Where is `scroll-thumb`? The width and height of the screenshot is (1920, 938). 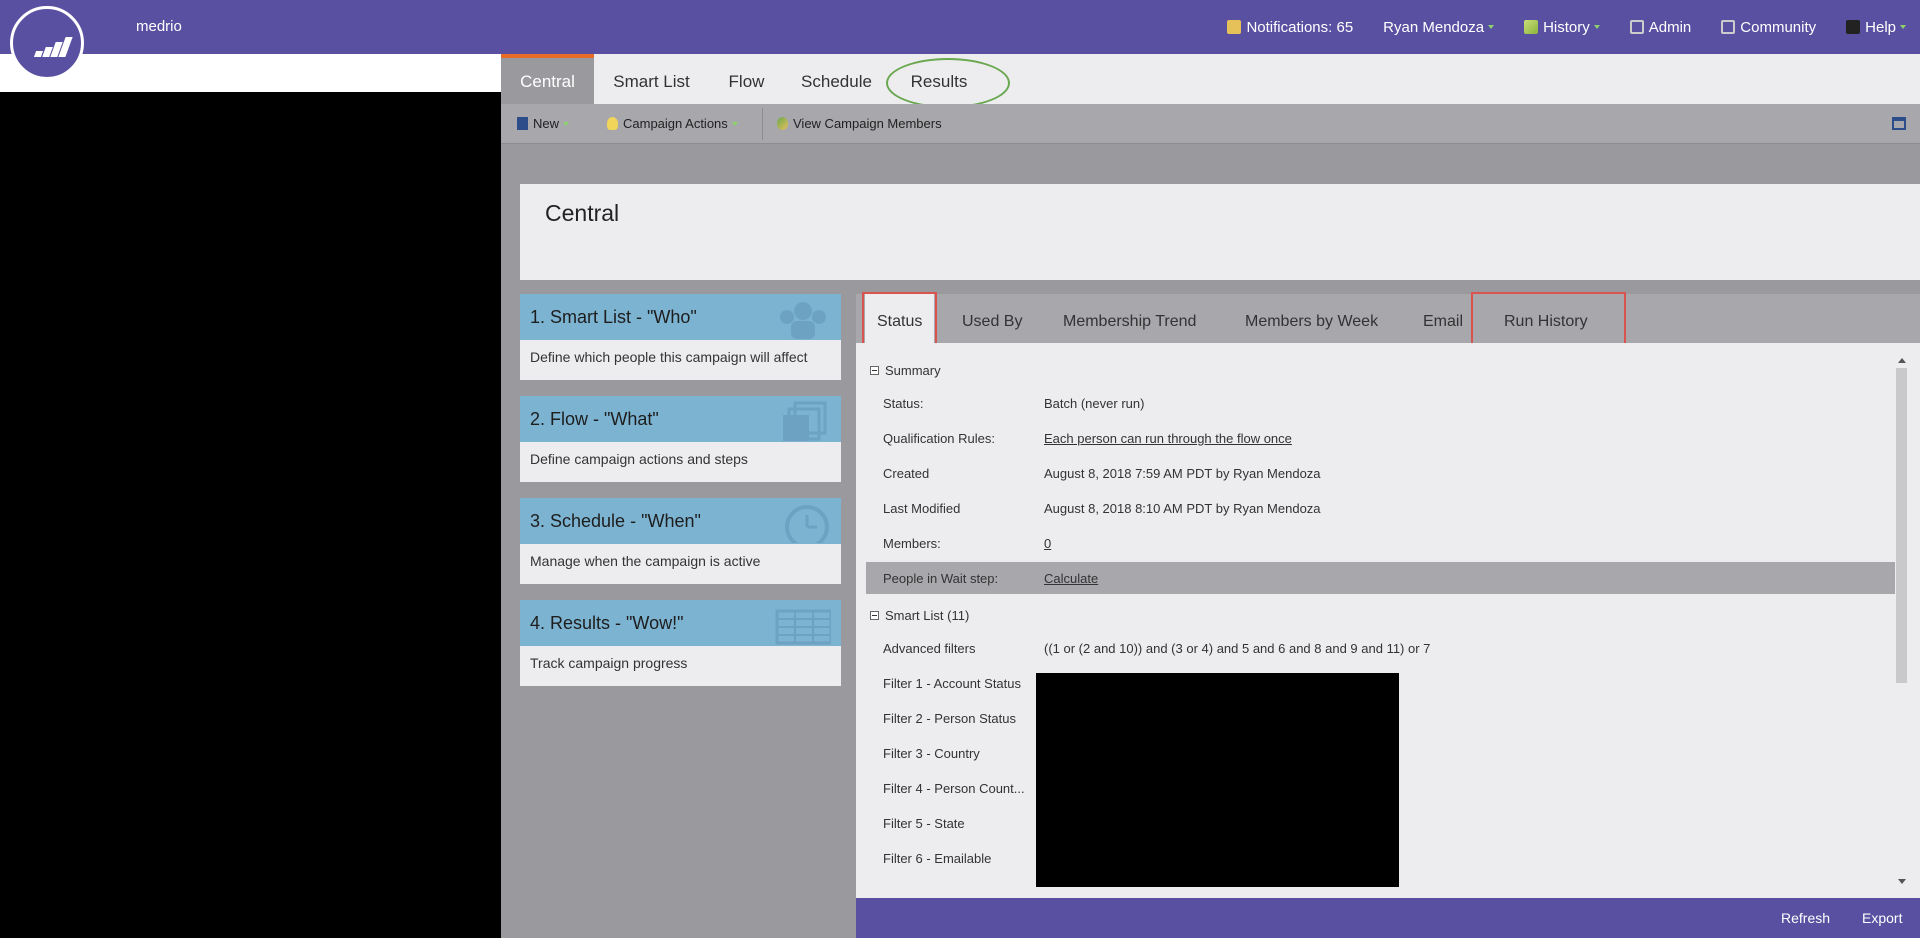 scroll-thumb is located at coordinates (1901, 525).